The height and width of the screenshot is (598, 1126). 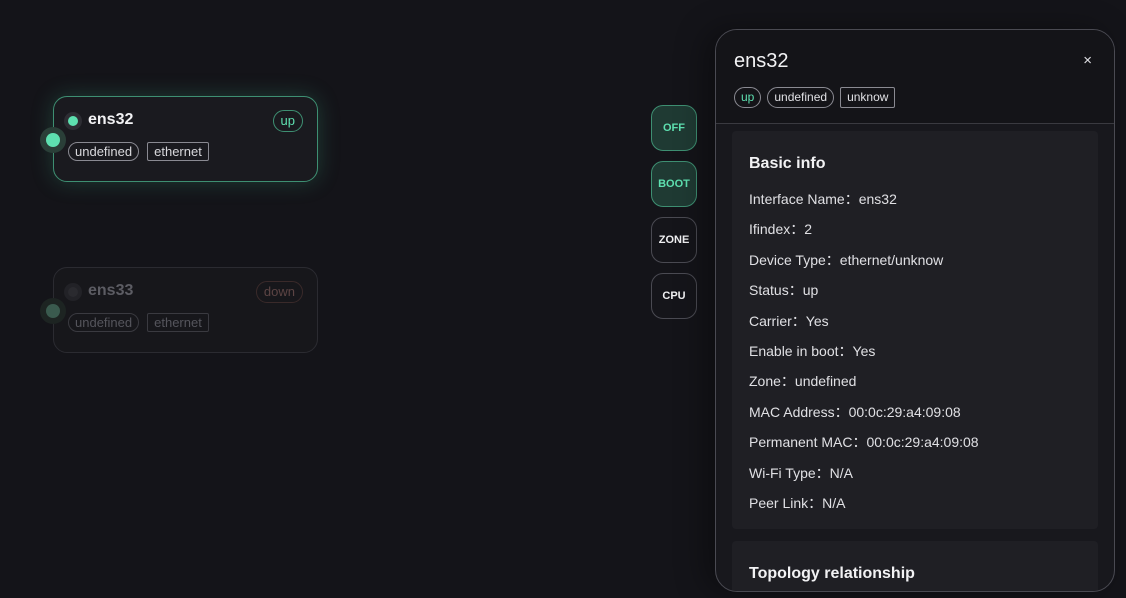 What do you see at coordinates (111, 119) in the screenshot?
I see `node-title: ens32` at bounding box center [111, 119].